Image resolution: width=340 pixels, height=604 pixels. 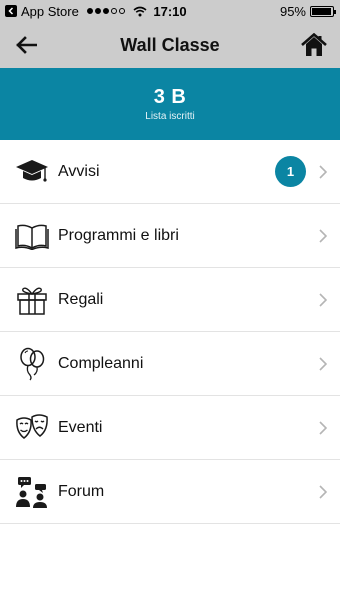 I want to click on status-bar: App Store 17:10 95%, so click(x=170, y=11).